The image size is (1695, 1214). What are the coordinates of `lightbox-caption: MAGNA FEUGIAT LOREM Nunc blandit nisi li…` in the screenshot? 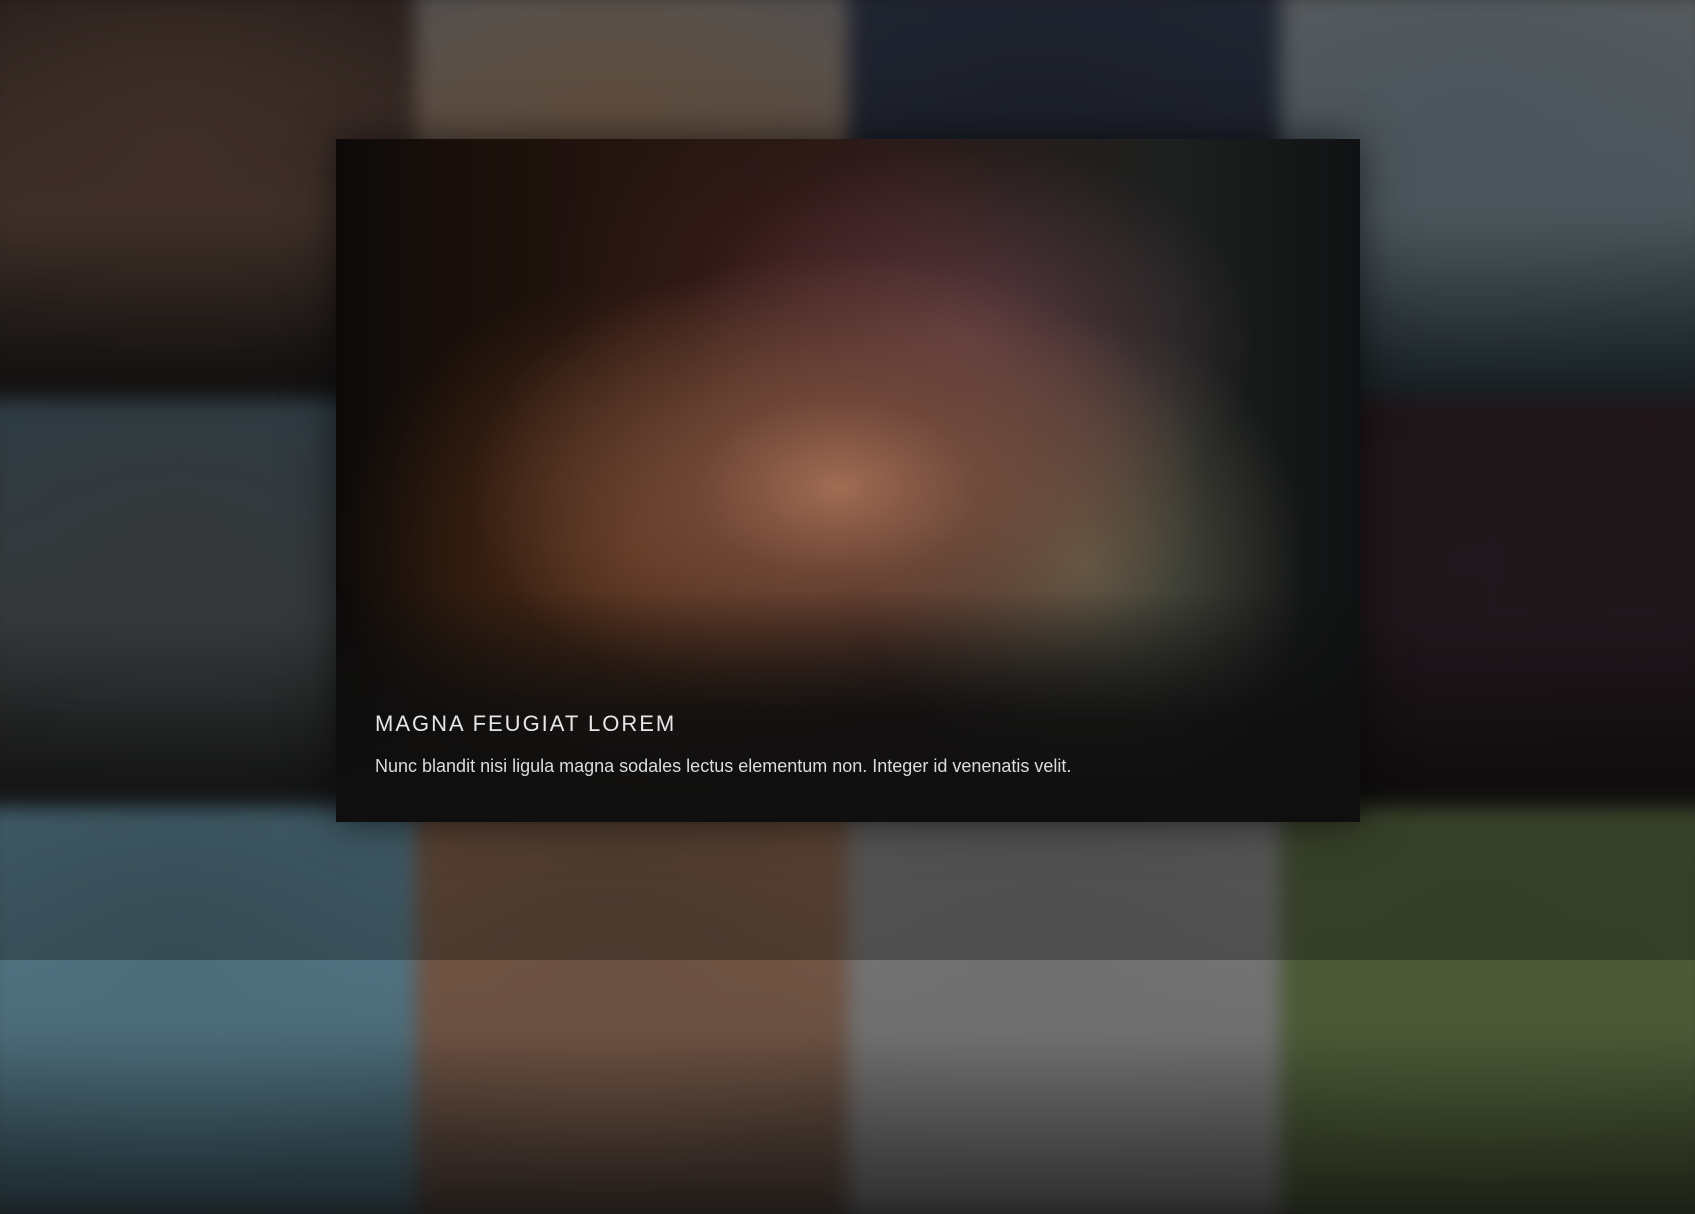 It's located at (848, 744).